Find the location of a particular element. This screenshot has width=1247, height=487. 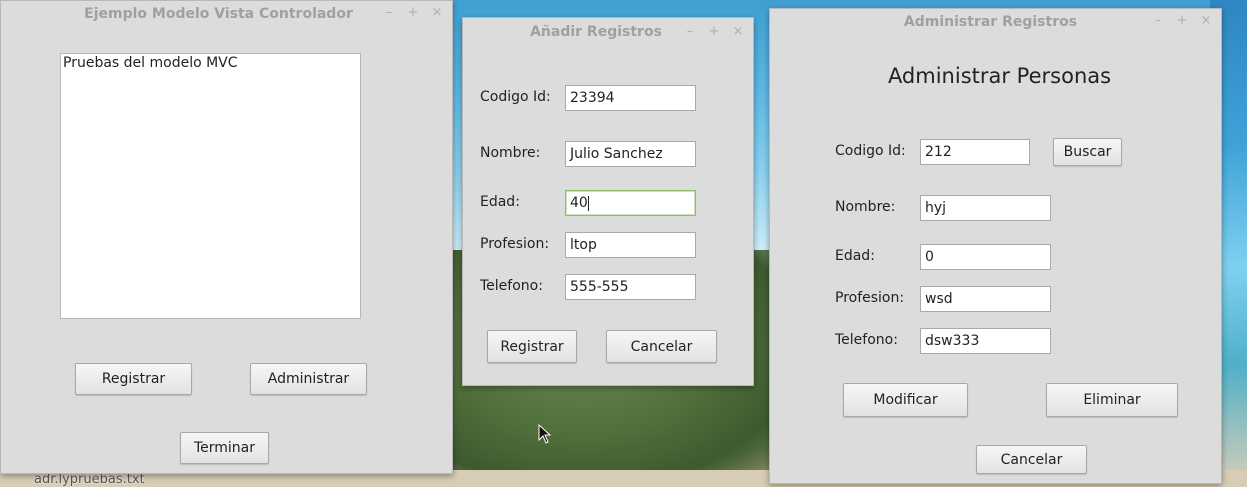

eliminar-button: Eliminar is located at coordinates (1112, 400).